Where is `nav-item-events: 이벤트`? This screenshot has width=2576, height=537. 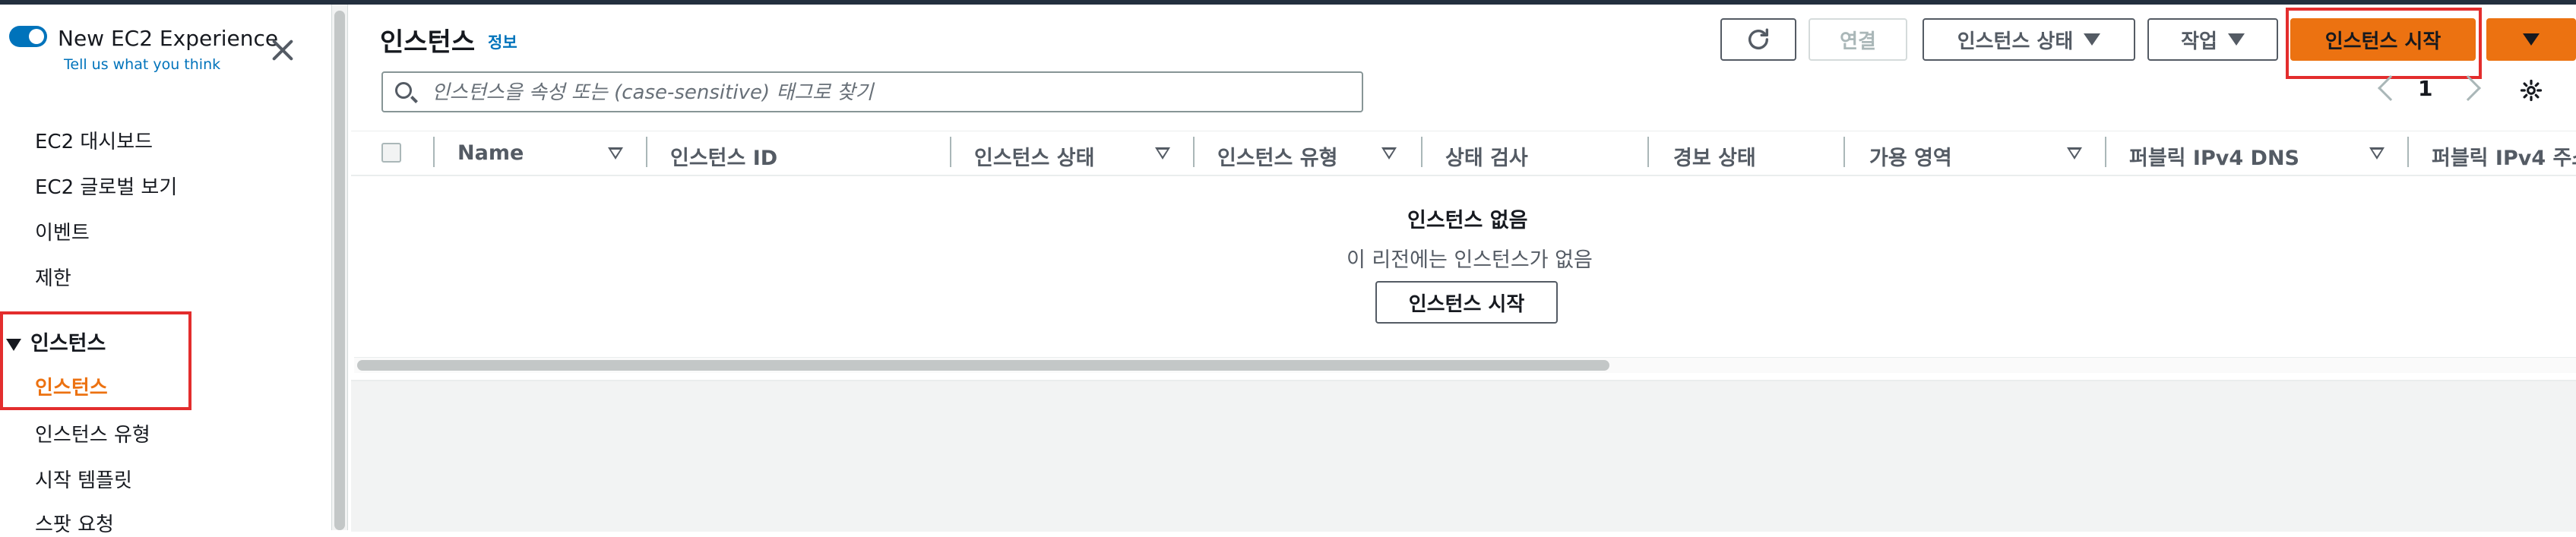
nav-item-events: 이벤트 is located at coordinates (62, 231).